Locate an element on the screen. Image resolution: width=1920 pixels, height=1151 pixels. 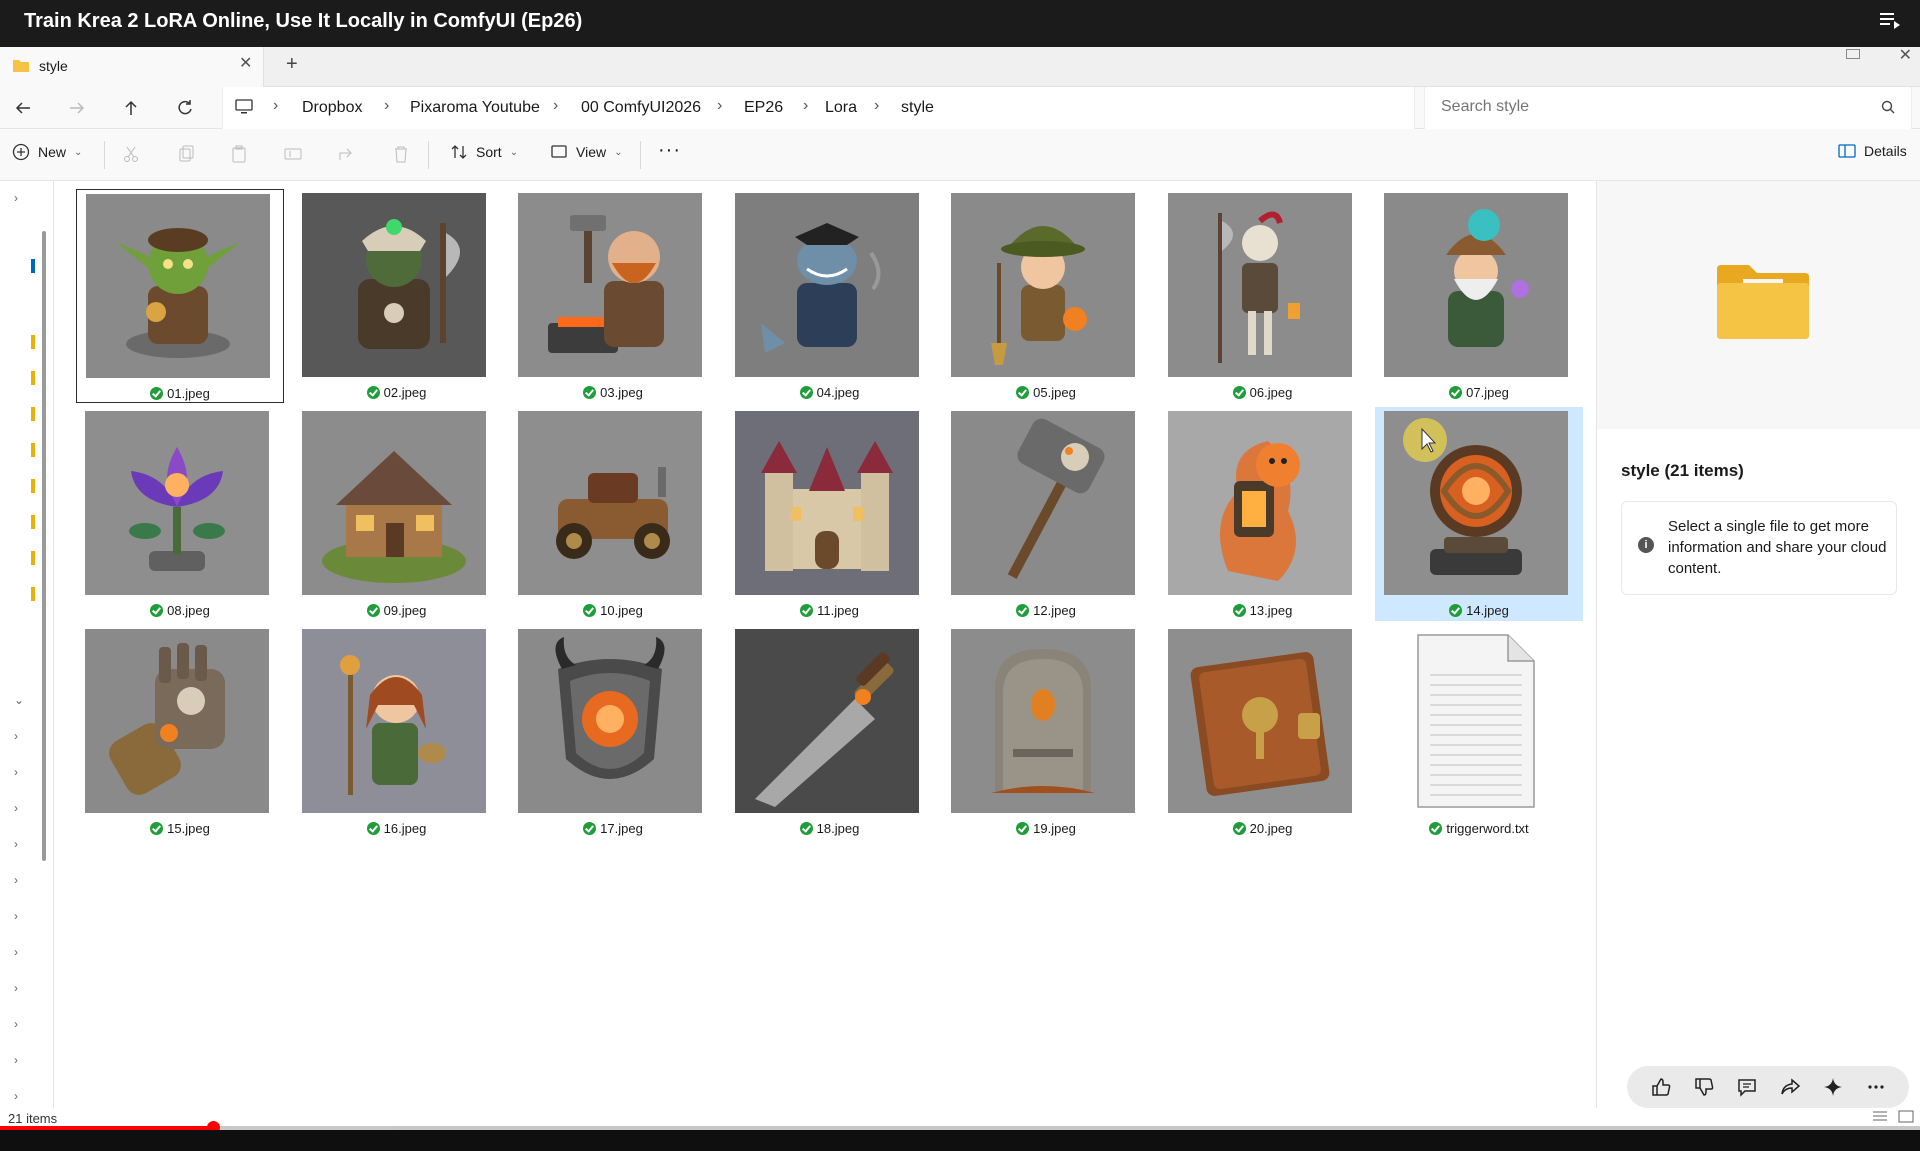
forward-button is located at coordinates (77, 108).